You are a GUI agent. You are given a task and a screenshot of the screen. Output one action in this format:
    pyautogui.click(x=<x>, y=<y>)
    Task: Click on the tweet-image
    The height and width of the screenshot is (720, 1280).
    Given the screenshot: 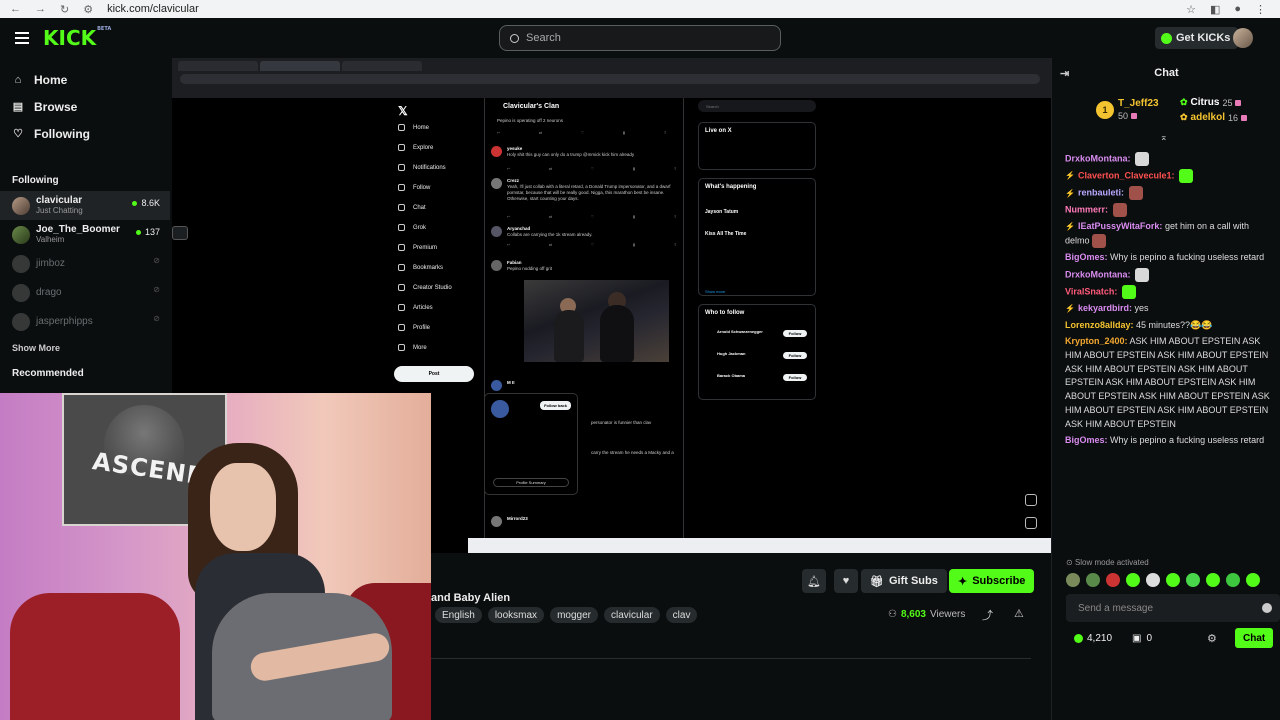 What is the action you would take?
    pyautogui.click(x=596, y=321)
    